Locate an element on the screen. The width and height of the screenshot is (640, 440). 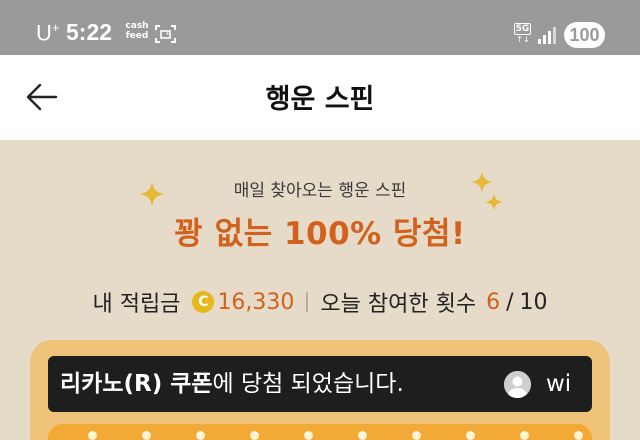
event-subtitle: 매일 찾아오는 행운 스핀 is located at coordinates (320, 191).